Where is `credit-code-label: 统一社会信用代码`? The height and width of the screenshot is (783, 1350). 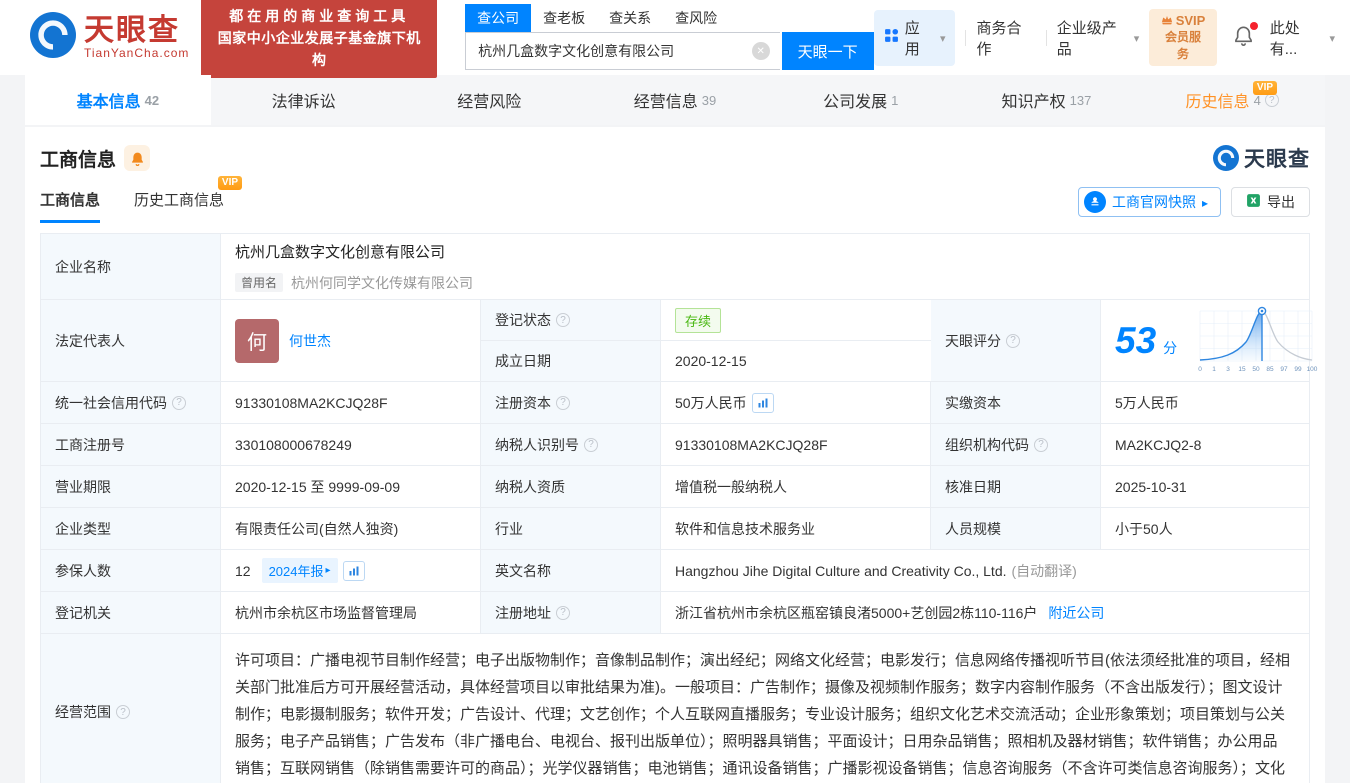
credit-code-label: 统一社会信用代码 is located at coordinates (111, 402).